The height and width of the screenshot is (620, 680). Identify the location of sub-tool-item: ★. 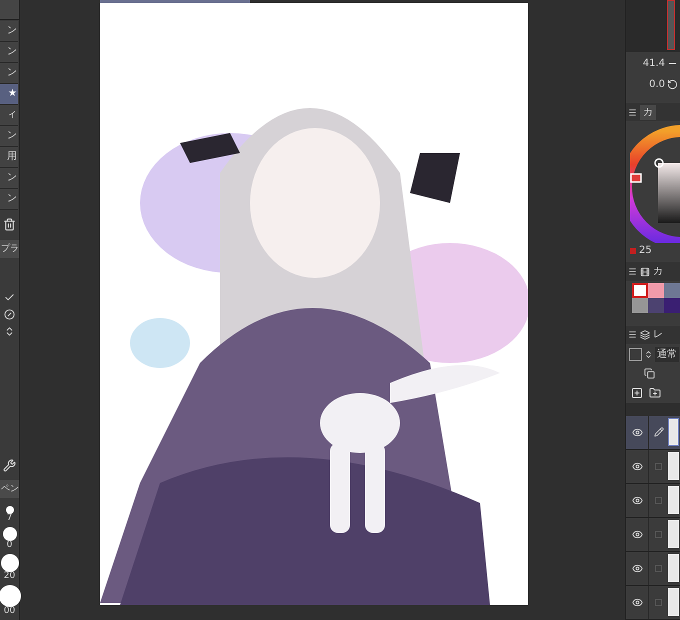
(9, 94).